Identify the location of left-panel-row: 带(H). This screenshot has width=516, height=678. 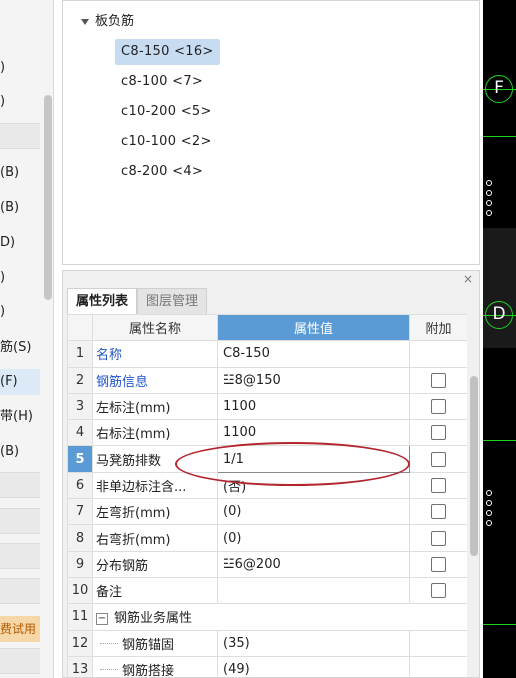
(20, 417).